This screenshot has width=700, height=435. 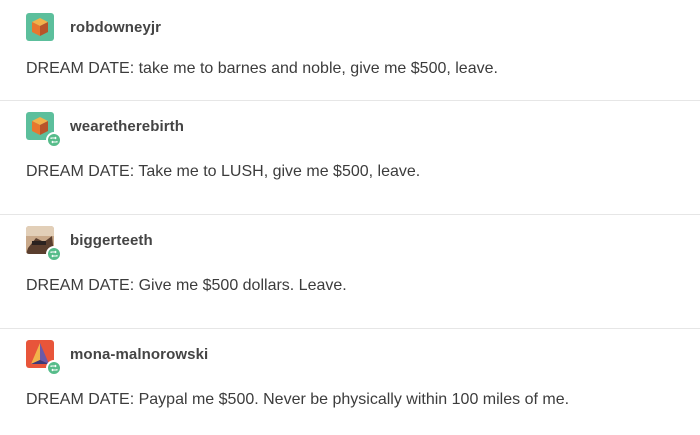 I want to click on post-header: biggerteeth, so click(x=89, y=243).